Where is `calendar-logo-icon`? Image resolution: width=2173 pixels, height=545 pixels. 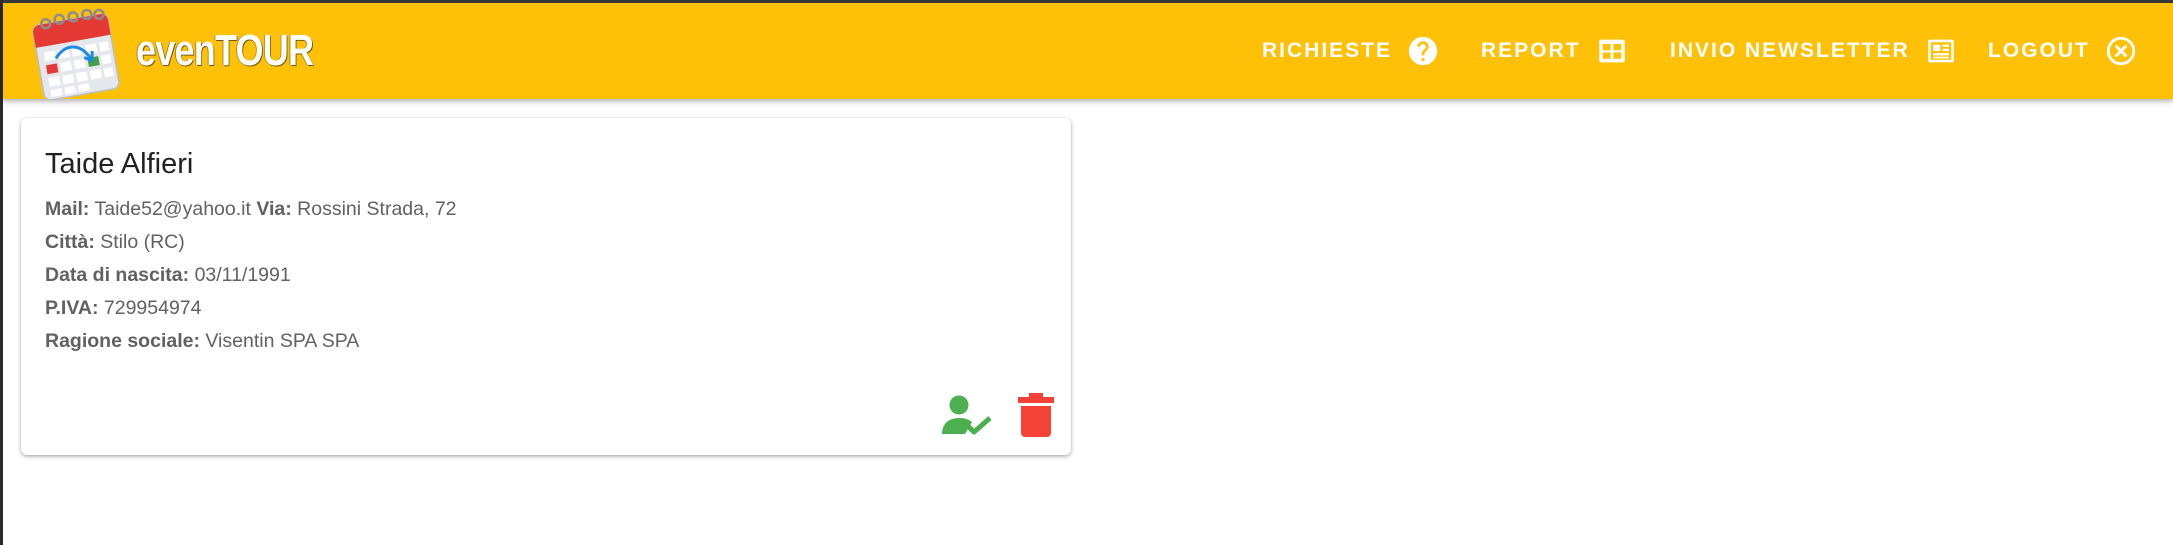 calendar-logo-icon is located at coordinates (76, 53).